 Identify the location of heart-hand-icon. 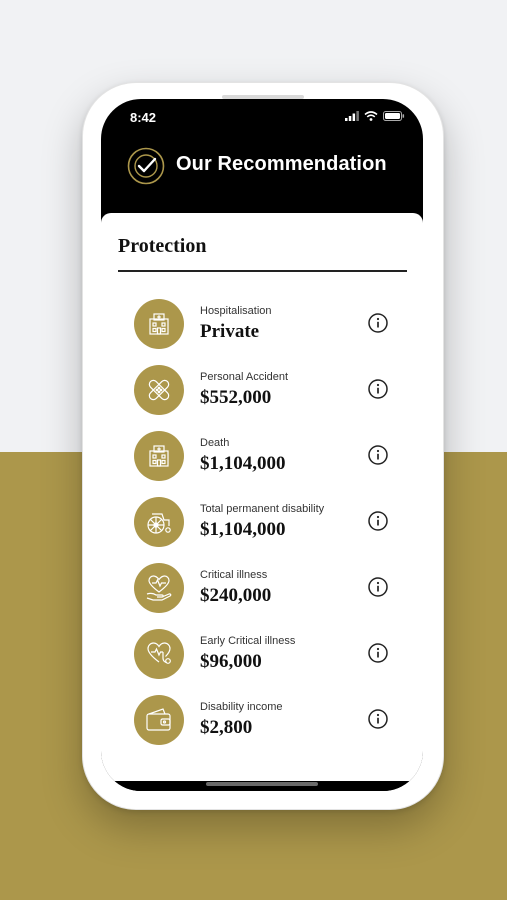
(159, 588).